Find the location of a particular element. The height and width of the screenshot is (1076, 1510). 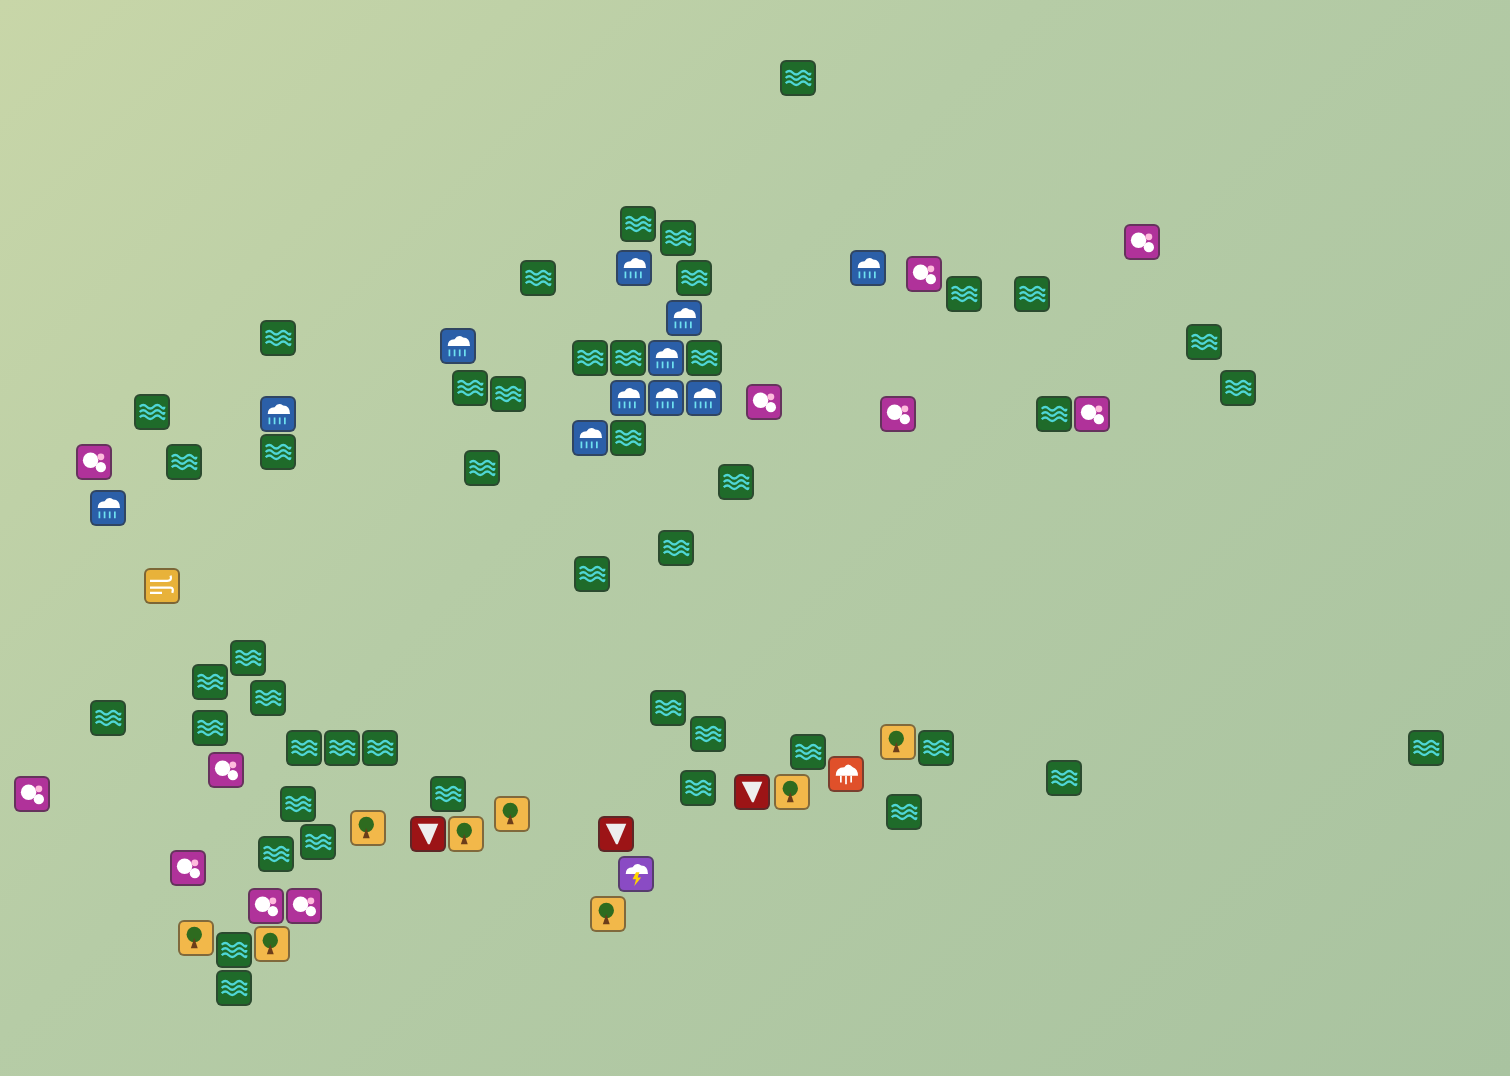

wind-sign-marker is located at coordinates (162, 586).